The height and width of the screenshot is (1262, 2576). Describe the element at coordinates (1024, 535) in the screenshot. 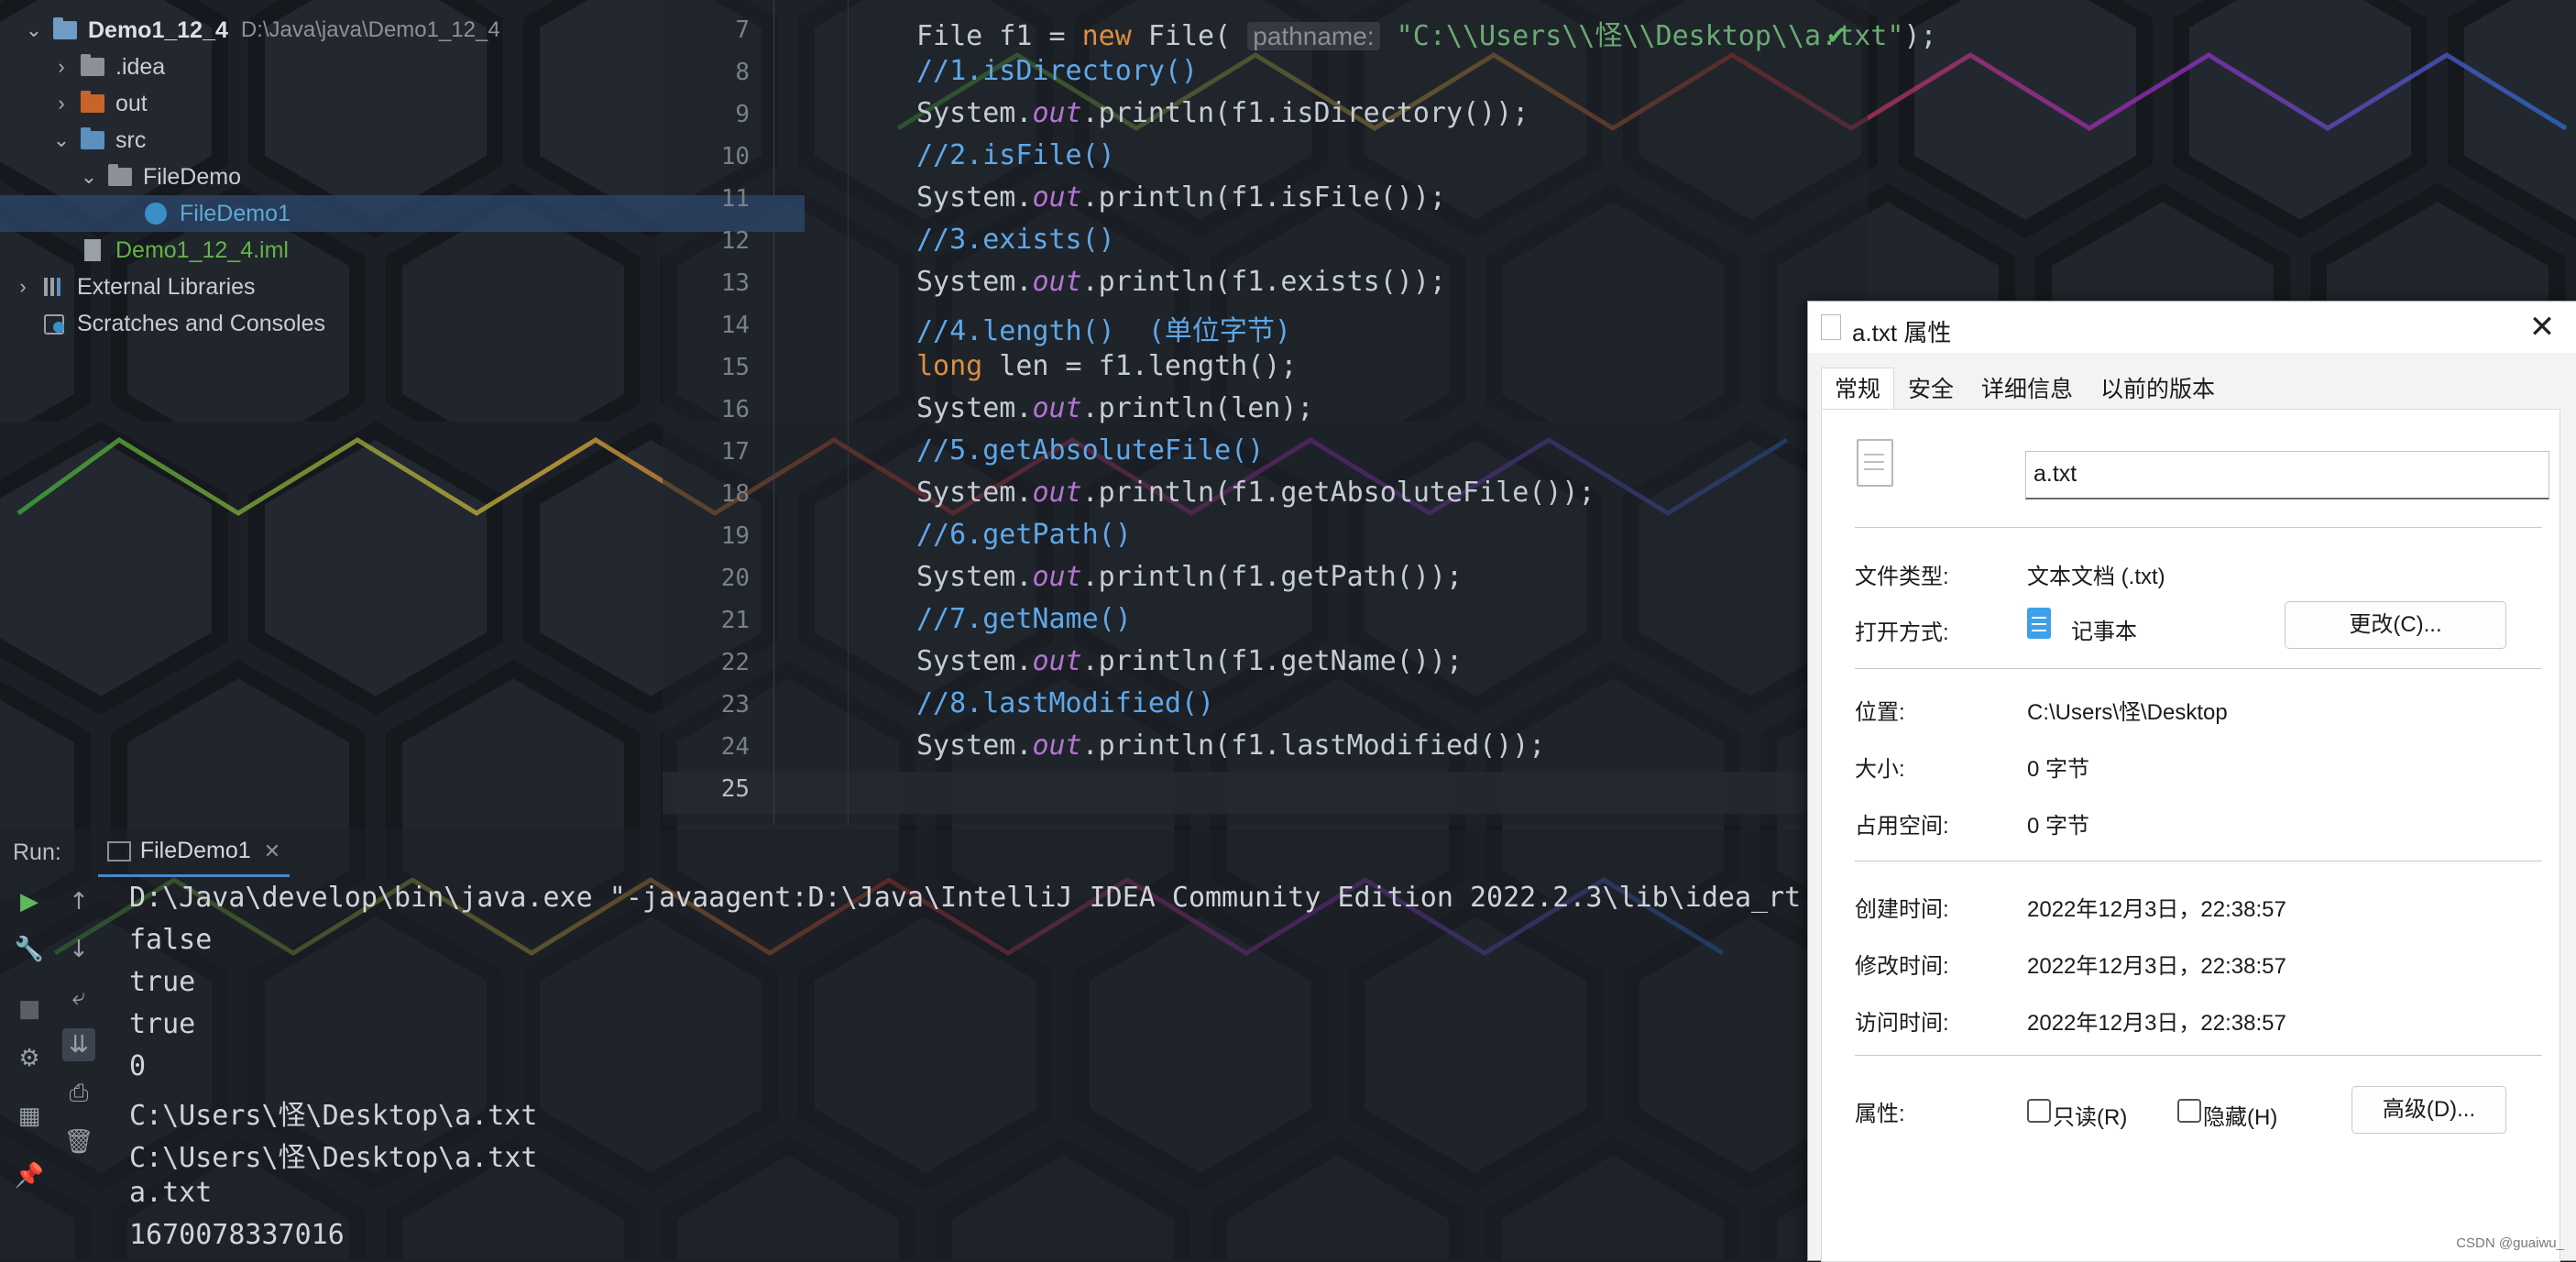

I see `code-line: //6.getPath()` at that location.